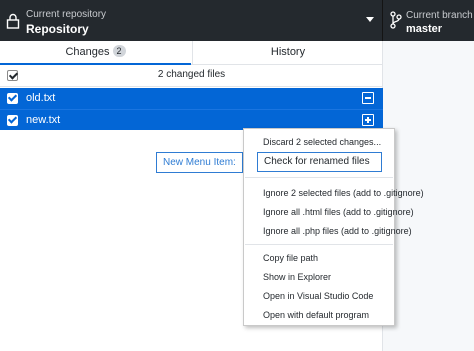  Describe the element at coordinates (370, 19) in the screenshot. I see `chevron-down-icon` at that location.